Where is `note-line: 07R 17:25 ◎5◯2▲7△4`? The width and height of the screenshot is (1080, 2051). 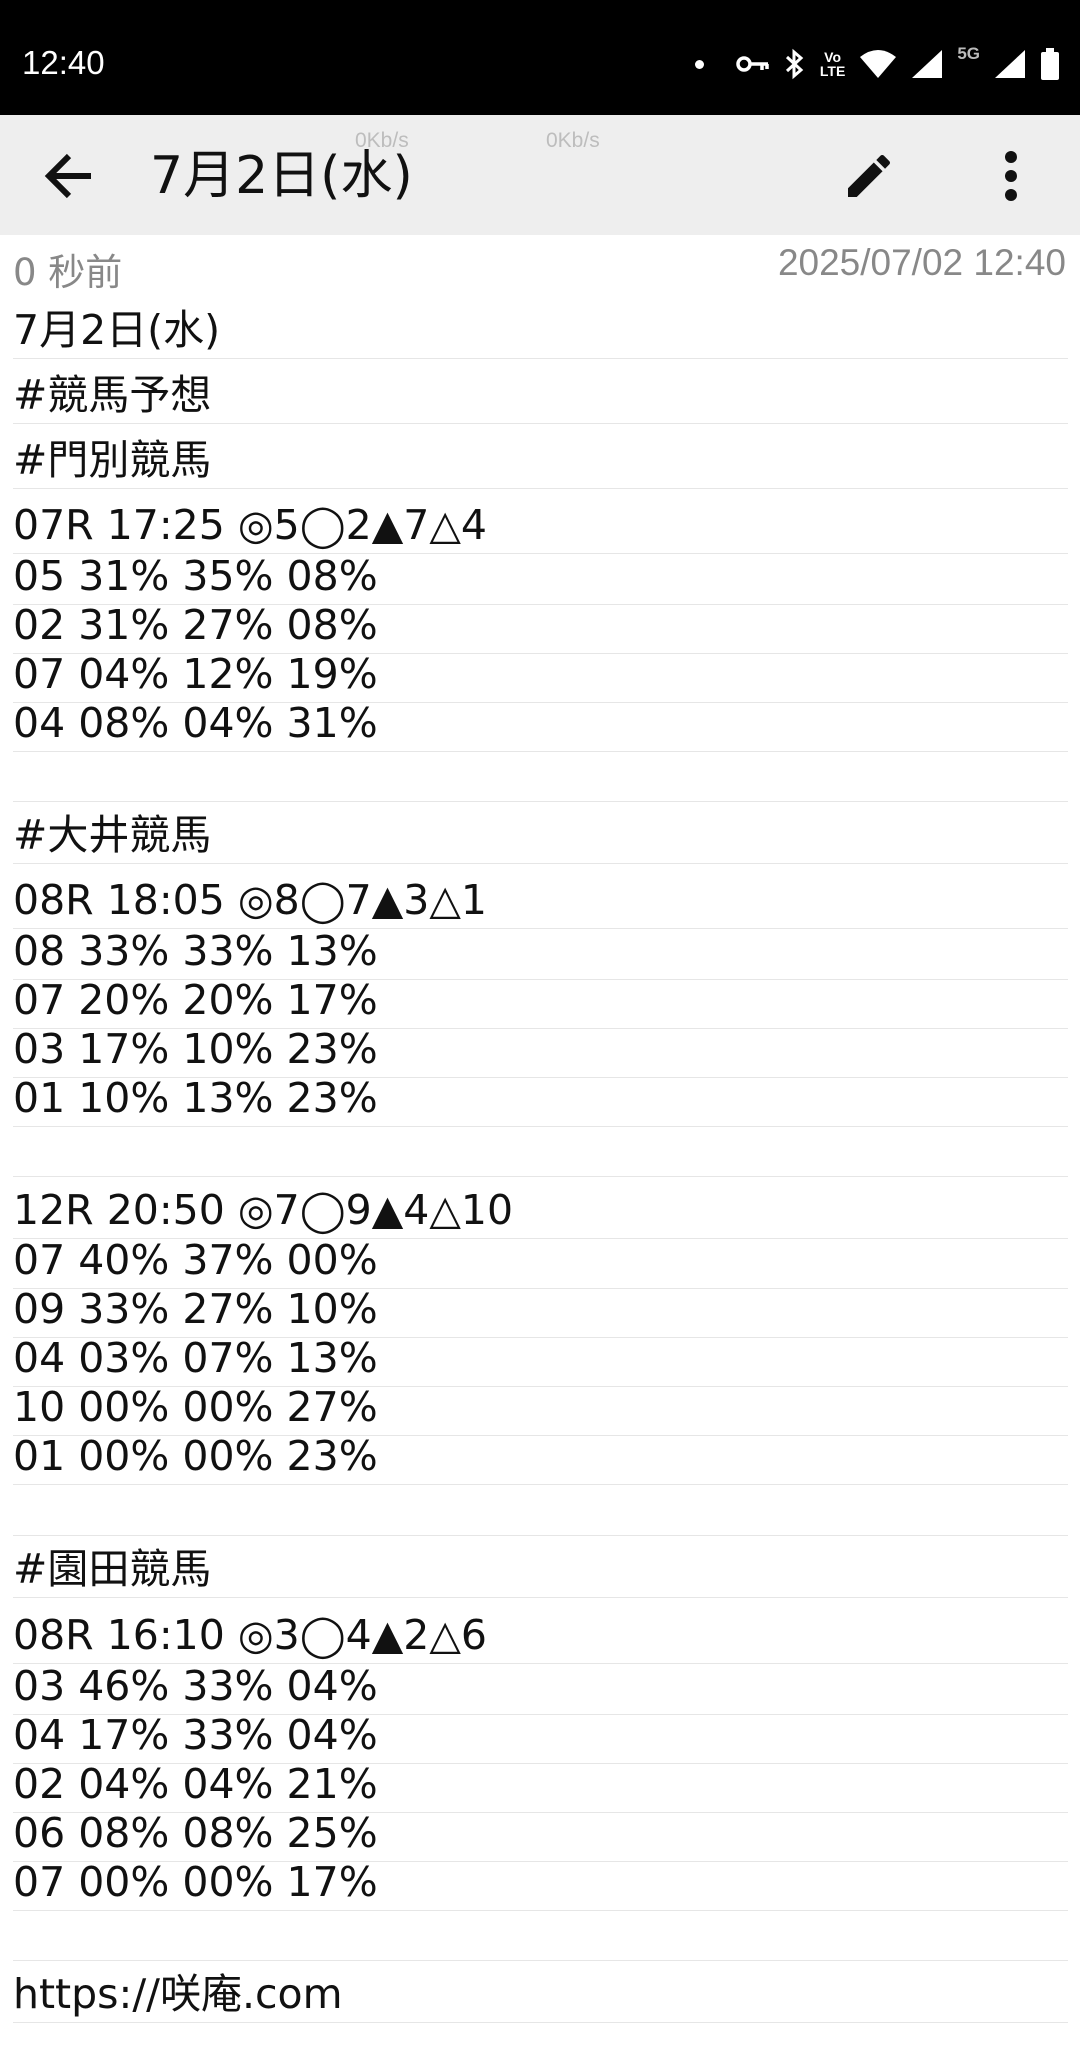
note-line: 07R 17:25 ◎5◯2▲7△4 is located at coordinates (540, 527).